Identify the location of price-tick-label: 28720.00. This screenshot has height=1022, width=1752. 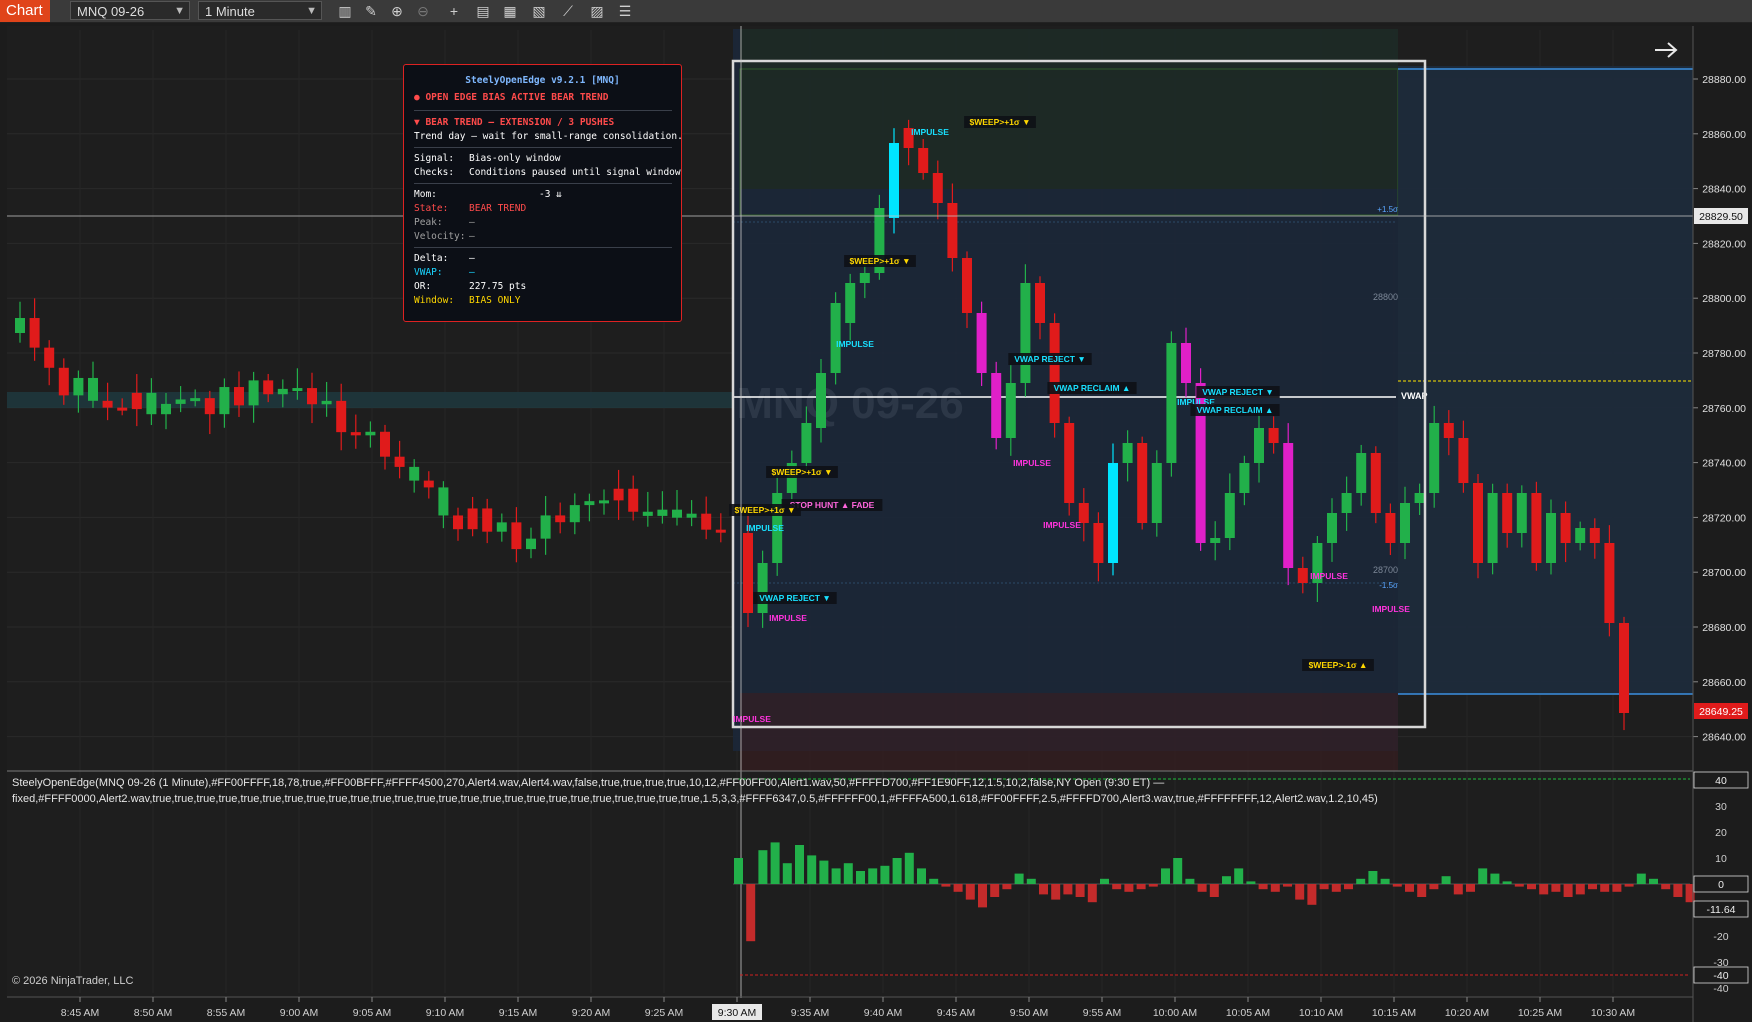
(1724, 518).